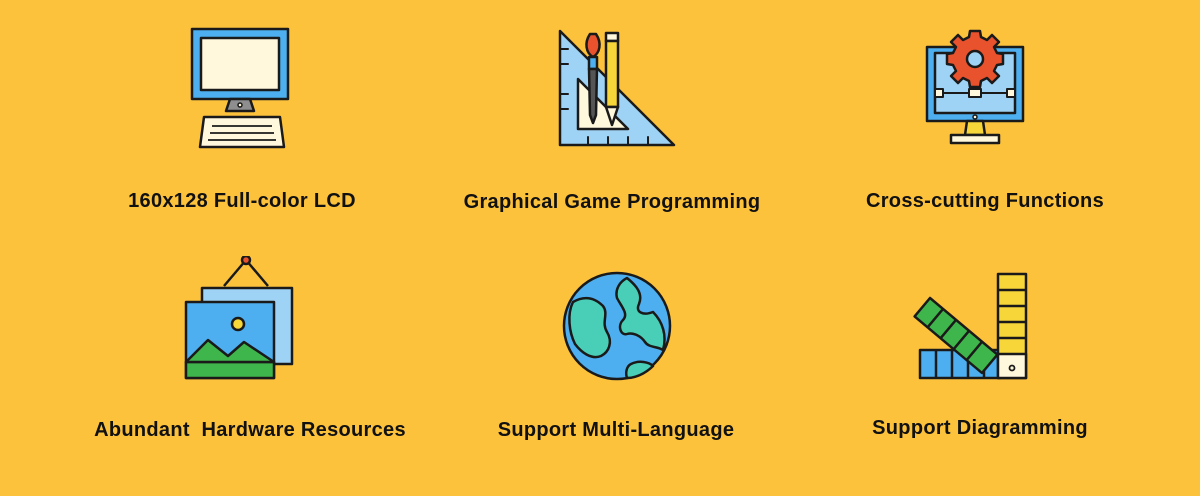  I want to click on feature-cross-cutting: Cross-cutting Functions, so click(985, 135).